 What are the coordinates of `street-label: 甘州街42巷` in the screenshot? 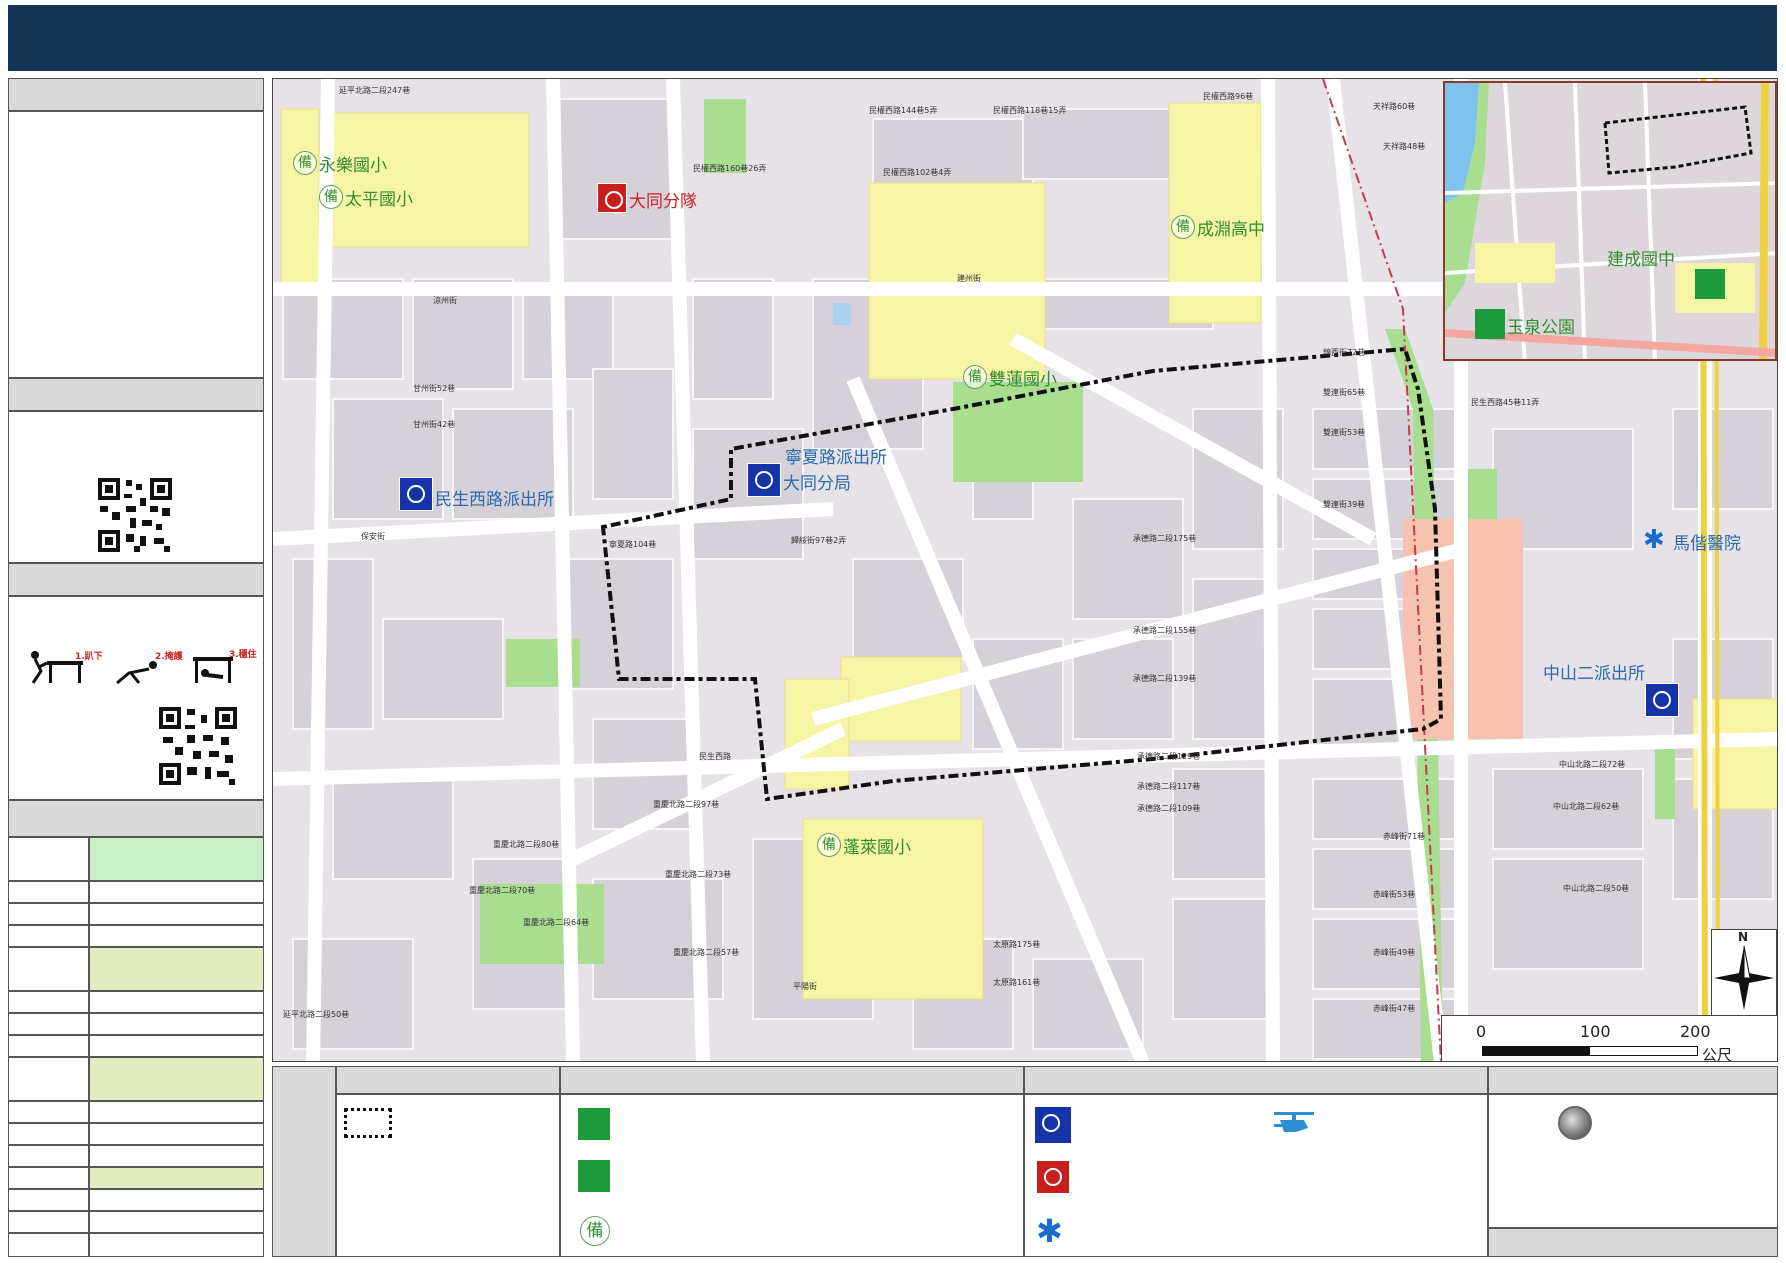 It's located at (434, 424).